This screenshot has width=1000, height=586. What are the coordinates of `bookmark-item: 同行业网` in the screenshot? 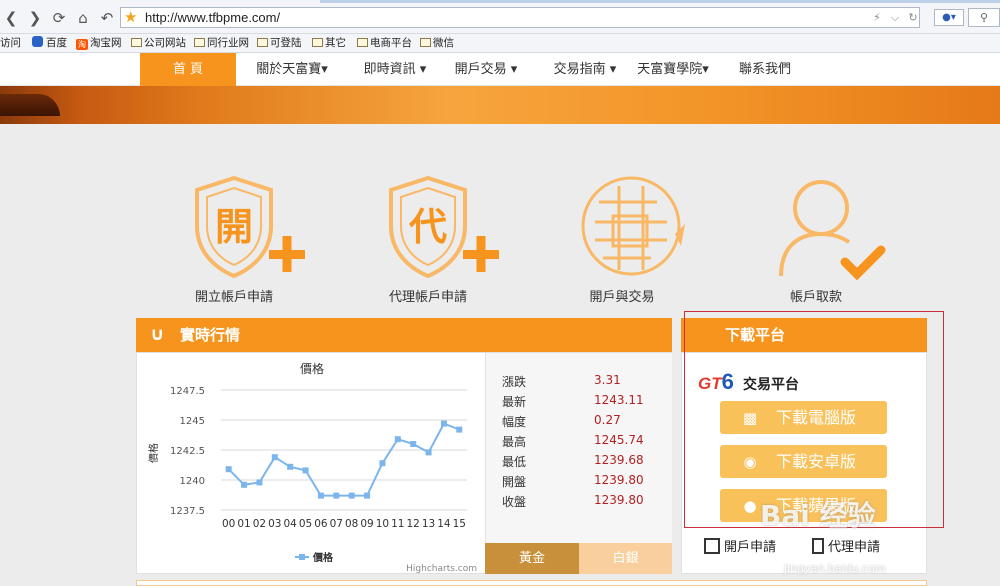 It's located at (221, 43).